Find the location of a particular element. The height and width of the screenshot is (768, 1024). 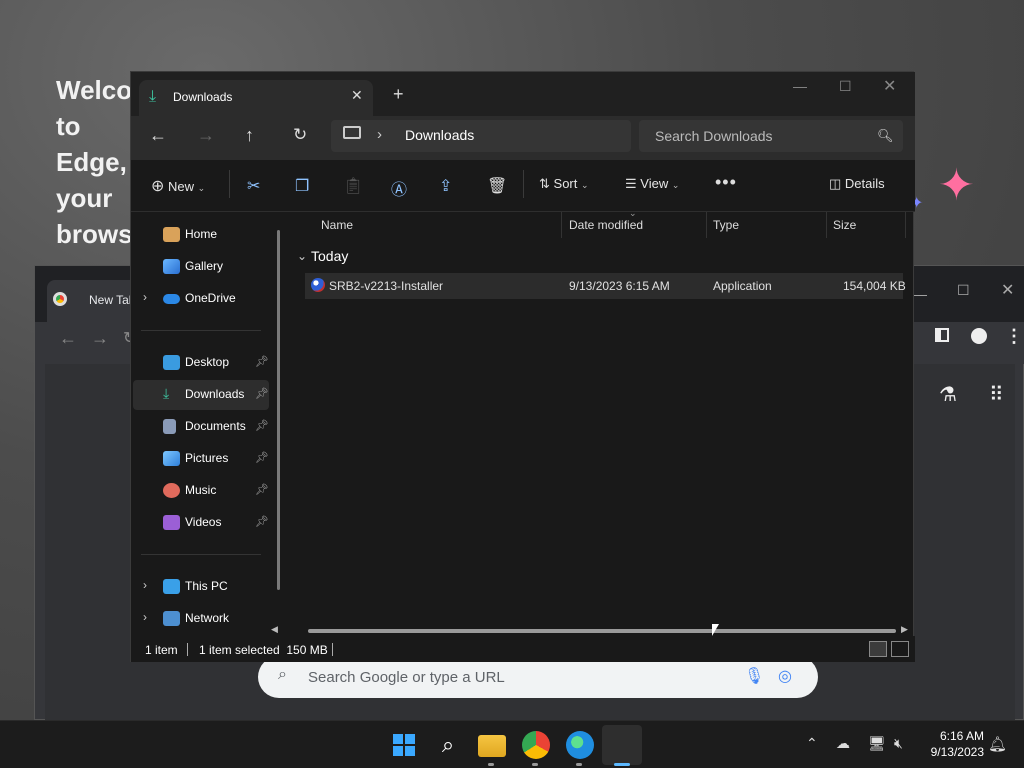

details-pane-button: ◫ Details is located at coordinates (857, 184).